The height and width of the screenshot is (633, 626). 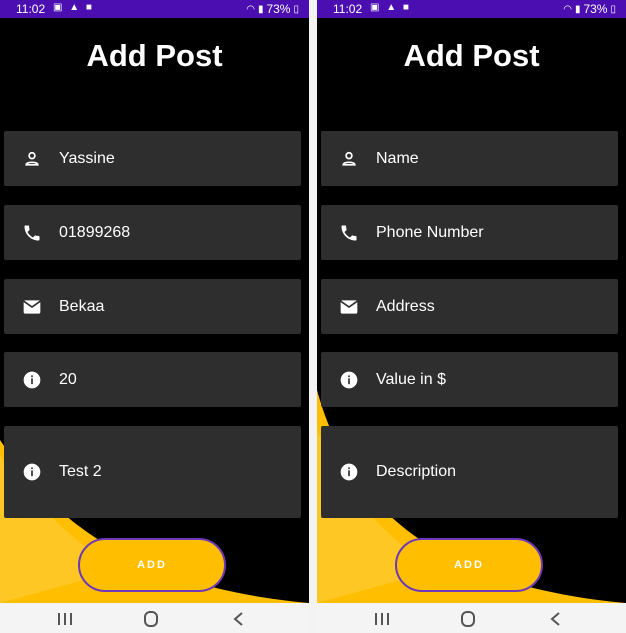 What do you see at coordinates (469, 306) in the screenshot?
I see `address-field: Address` at bounding box center [469, 306].